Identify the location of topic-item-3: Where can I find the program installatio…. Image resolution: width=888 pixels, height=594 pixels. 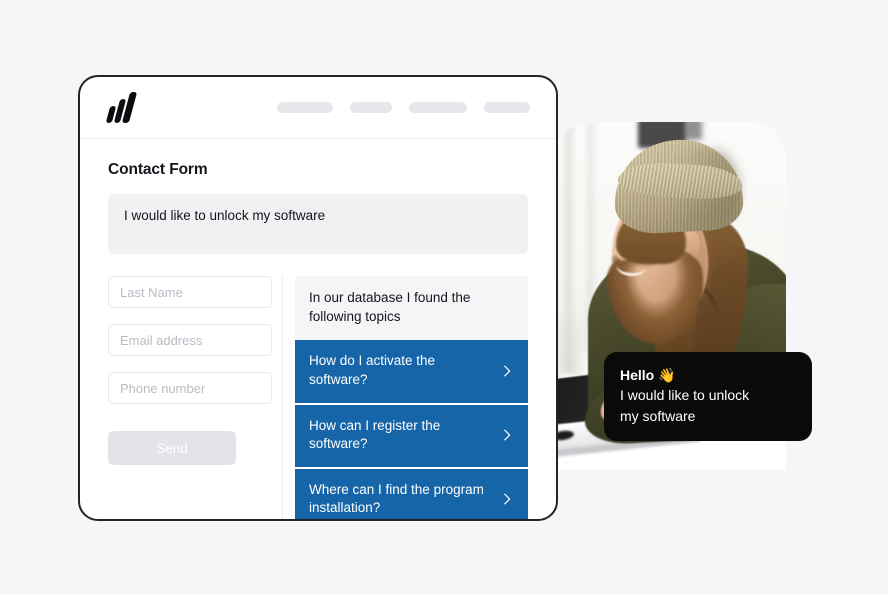
(411, 493).